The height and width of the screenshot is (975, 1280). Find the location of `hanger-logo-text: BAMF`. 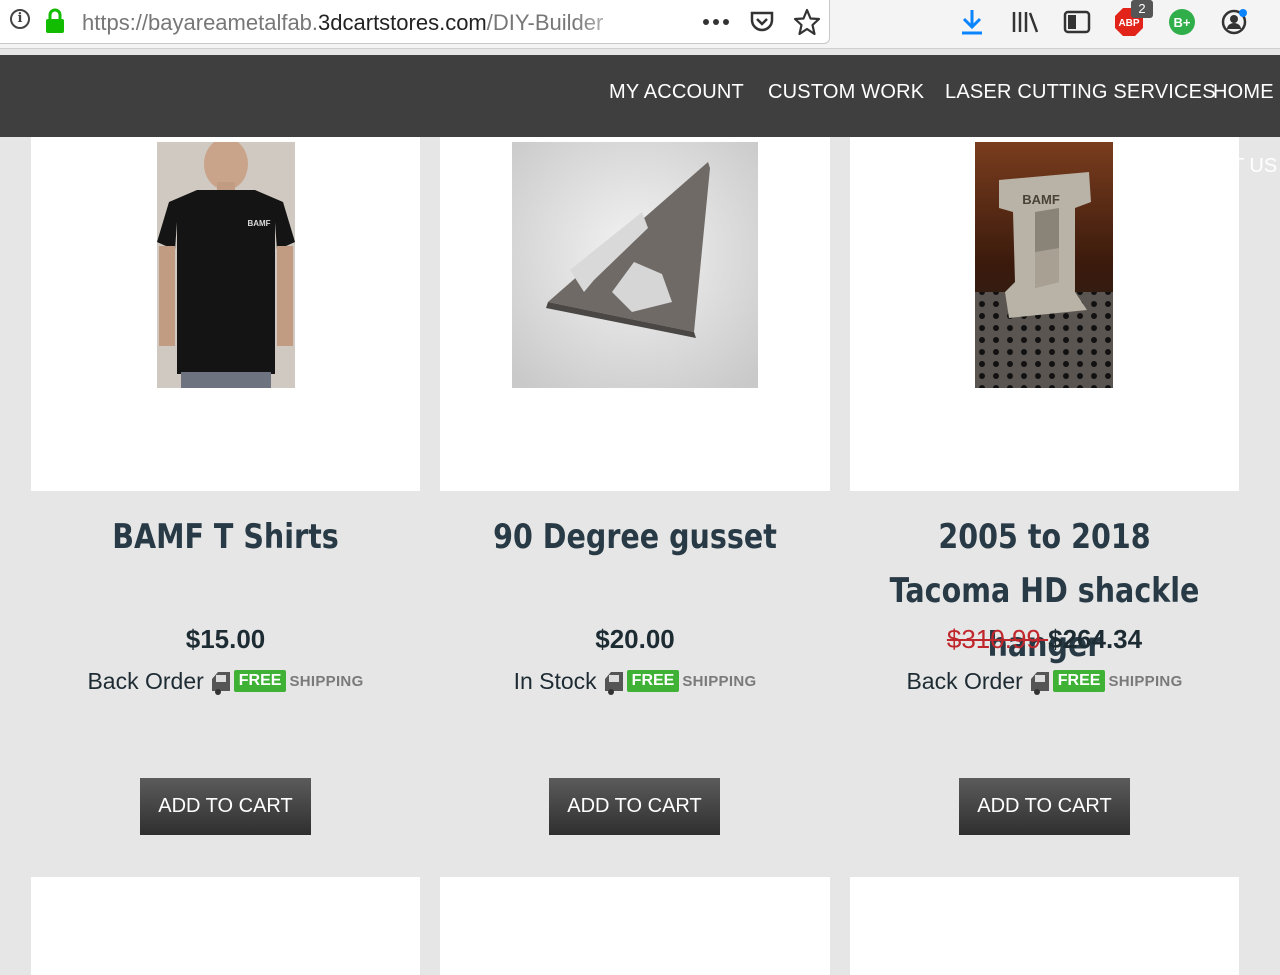

hanger-logo-text: BAMF is located at coordinates (1041, 199).